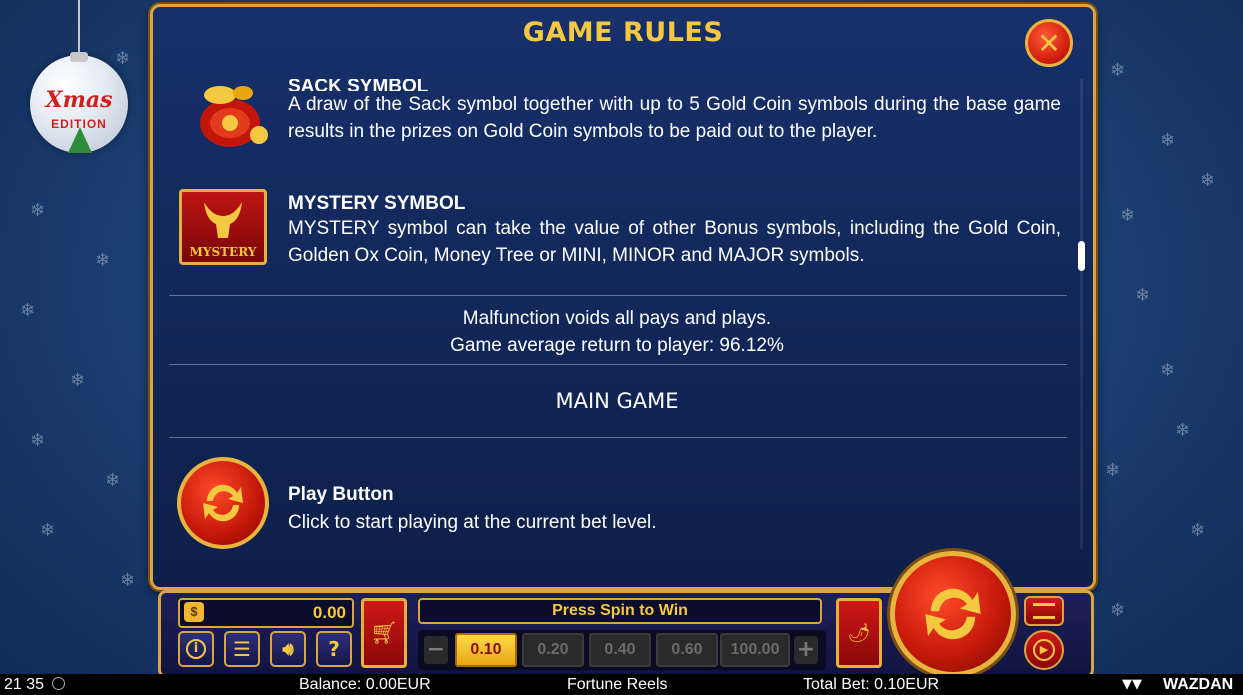 Image resolution: width=1243 pixels, height=695 pixels. I want to click on malfunction-notice: Malfunction voids all pays and plays., so click(617, 318).